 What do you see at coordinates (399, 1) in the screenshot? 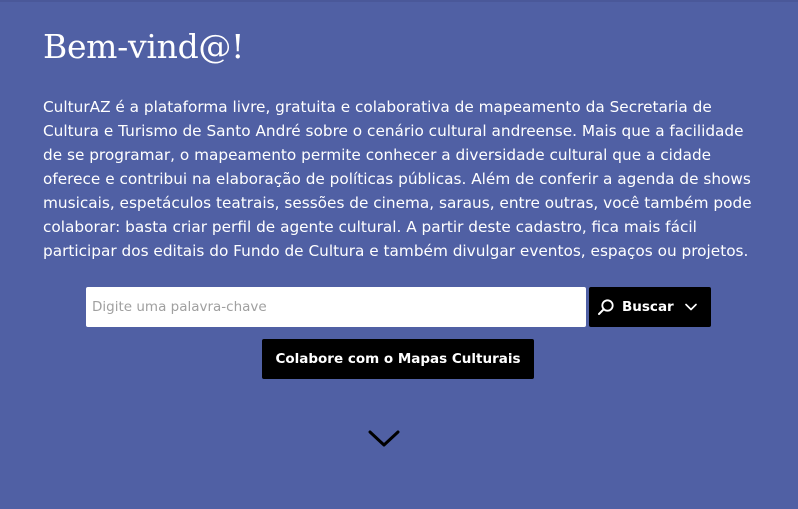
I see `top-edge-line` at bounding box center [399, 1].